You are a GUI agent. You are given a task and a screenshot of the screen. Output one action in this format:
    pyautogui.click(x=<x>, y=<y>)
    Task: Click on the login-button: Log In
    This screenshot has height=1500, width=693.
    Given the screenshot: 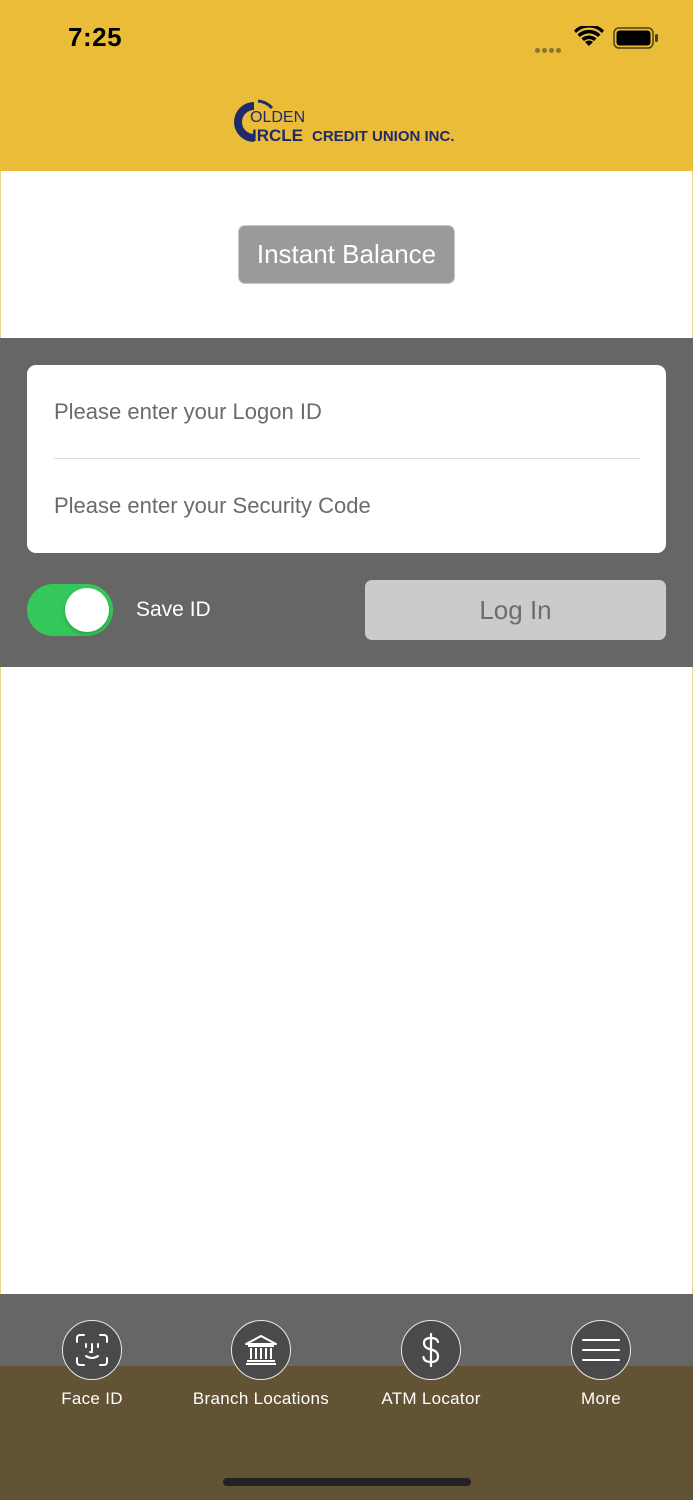 What is the action you would take?
    pyautogui.click(x=515, y=610)
    